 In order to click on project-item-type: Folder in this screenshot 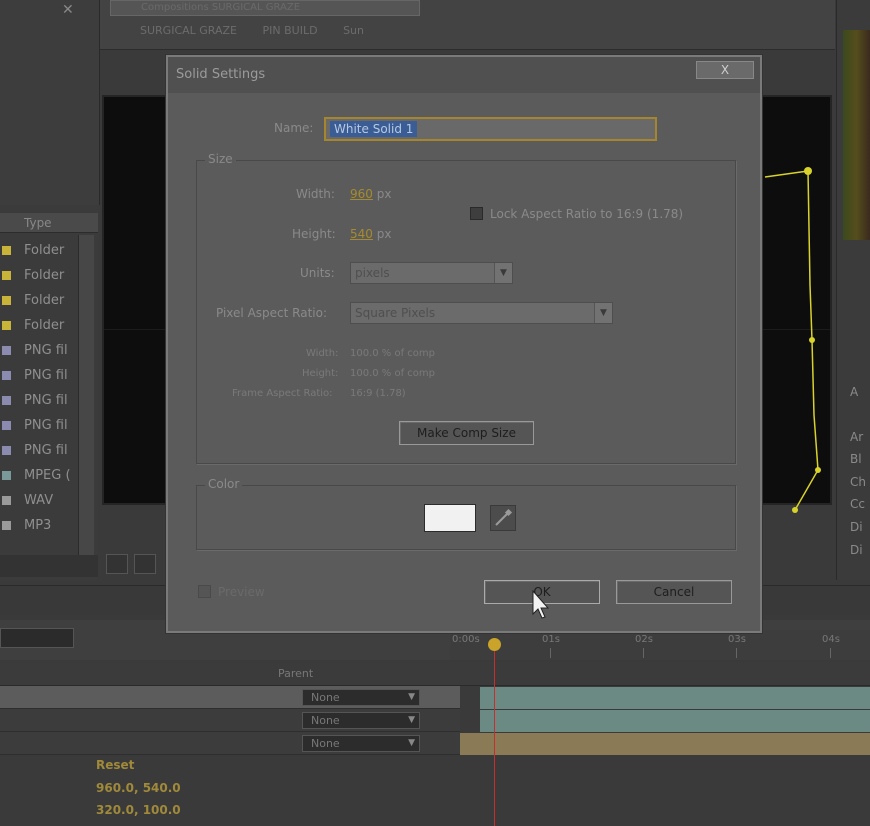, I will do `click(44, 275)`.